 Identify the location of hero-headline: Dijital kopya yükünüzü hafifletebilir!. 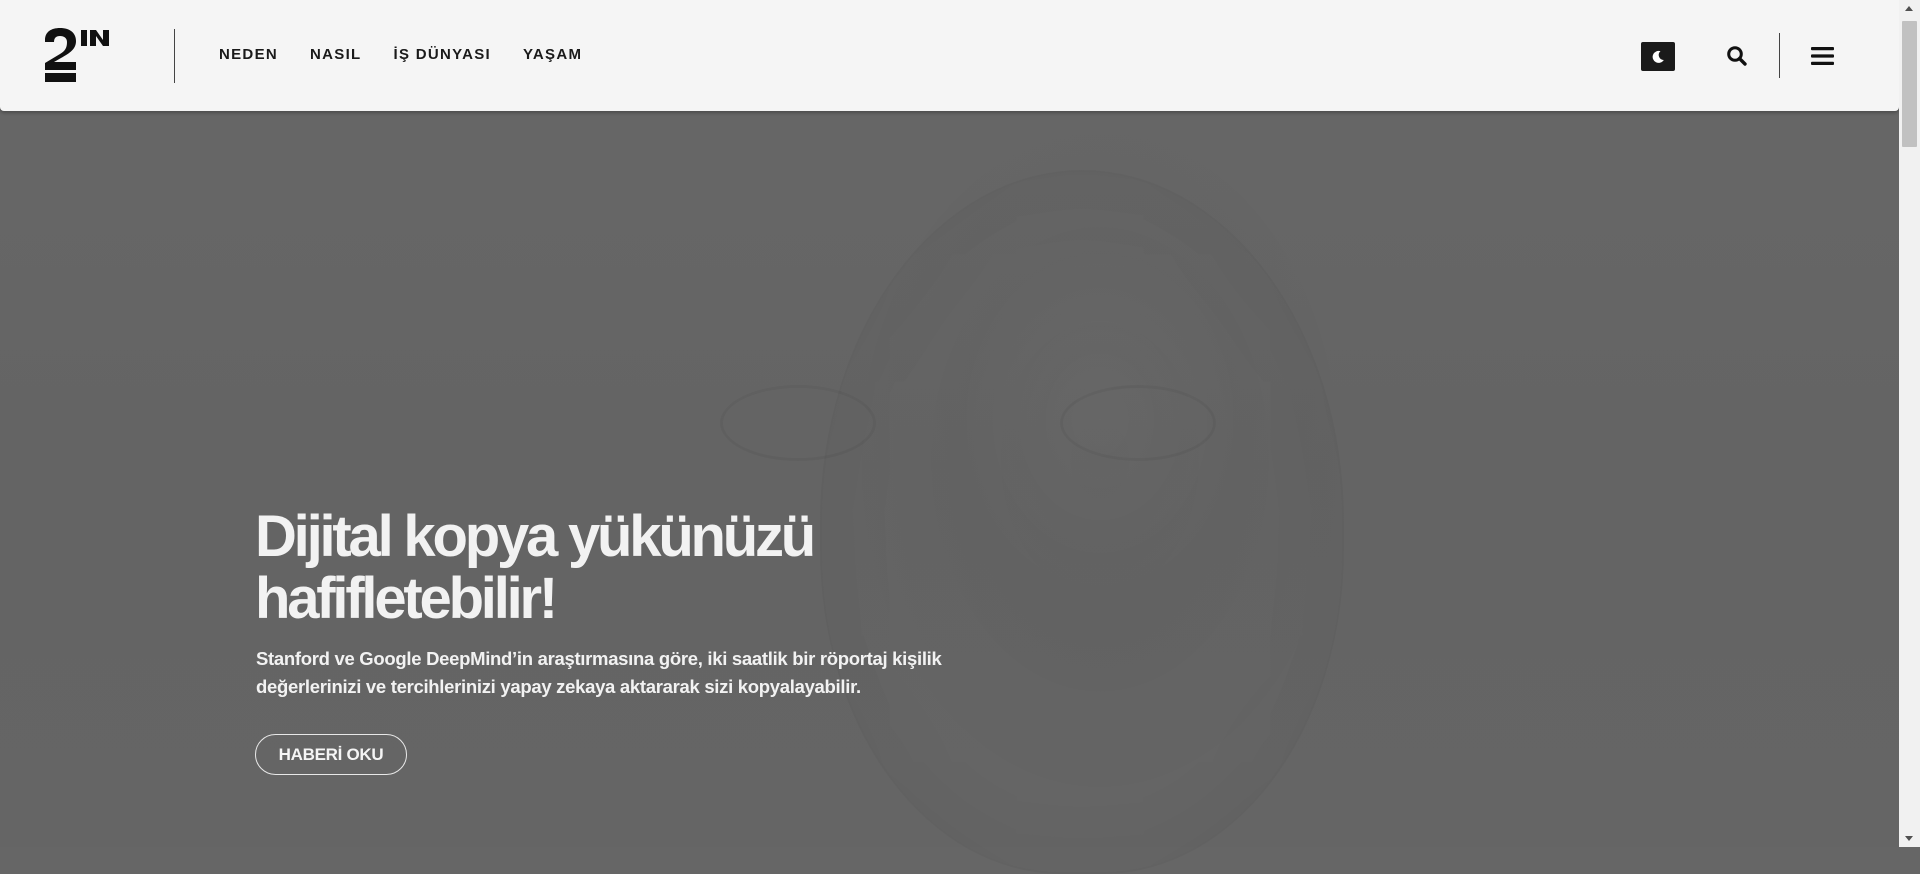
(615, 568).